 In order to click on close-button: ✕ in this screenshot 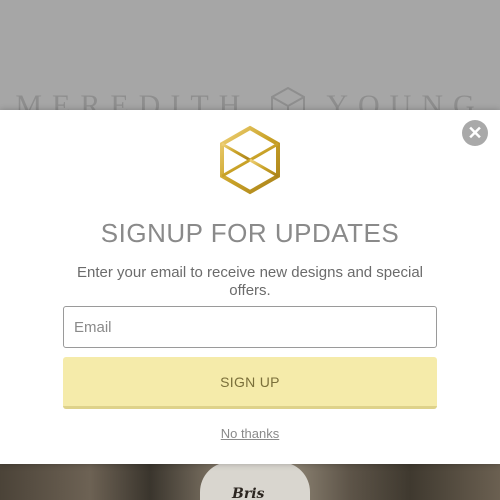, I will do `click(475, 133)`.